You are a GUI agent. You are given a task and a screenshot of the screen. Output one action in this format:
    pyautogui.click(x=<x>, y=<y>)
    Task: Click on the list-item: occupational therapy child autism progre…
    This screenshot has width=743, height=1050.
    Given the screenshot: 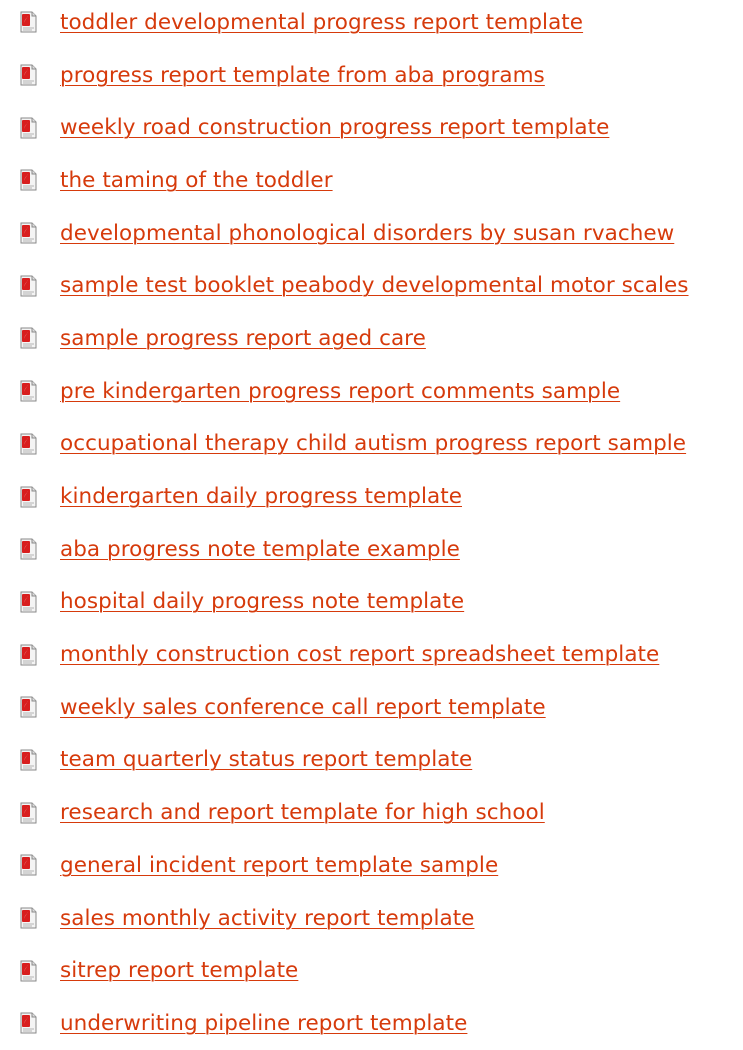 What is the action you would take?
    pyautogui.click(x=371, y=444)
    